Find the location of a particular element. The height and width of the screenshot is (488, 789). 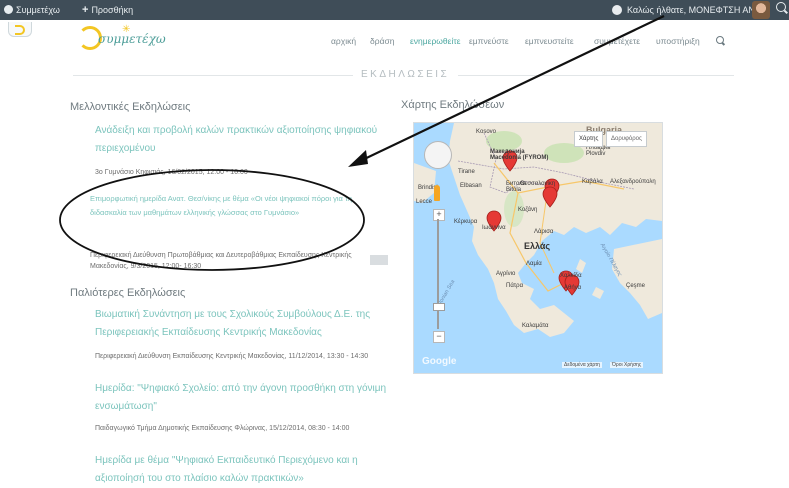

highlight-ellipse is located at coordinates (212, 220).